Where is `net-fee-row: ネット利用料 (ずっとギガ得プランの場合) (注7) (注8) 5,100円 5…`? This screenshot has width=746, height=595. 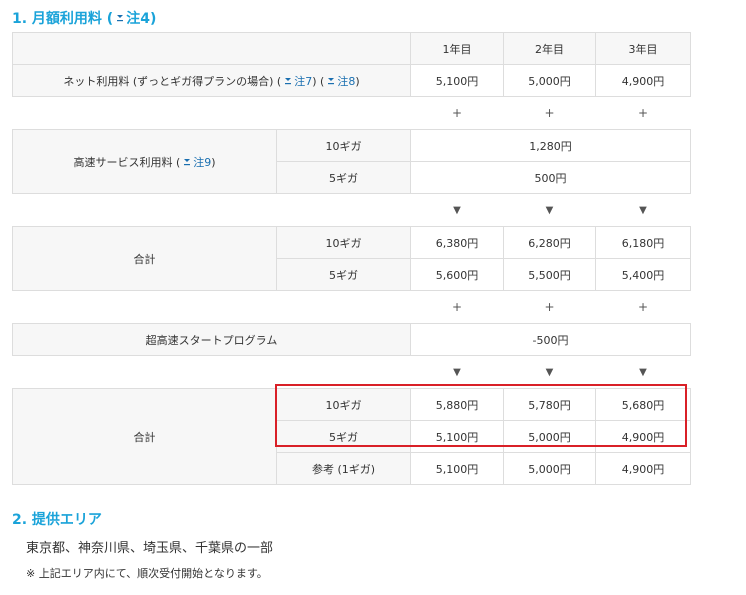 net-fee-row: ネット利用料 (ずっとギガ得プランの場合) (注7) (注8) 5,100円 5… is located at coordinates (351, 80).